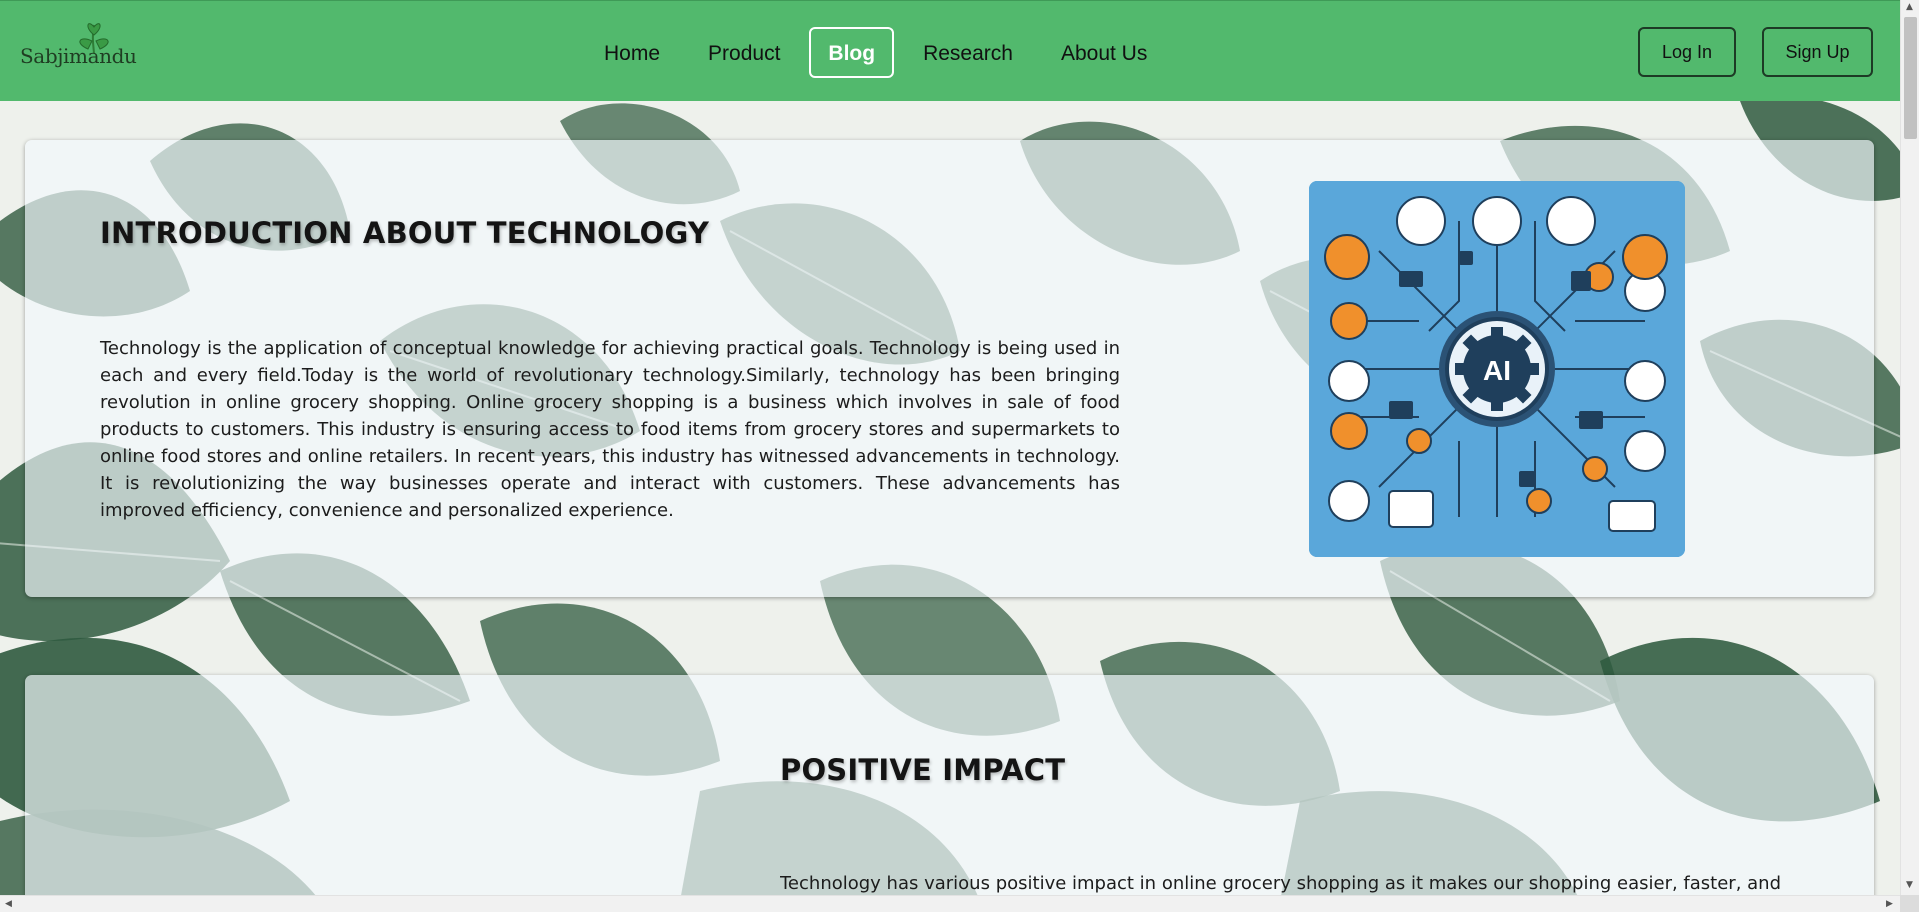 The width and height of the screenshot is (1919, 912). What do you see at coordinates (405, 233) in the screenshot?
I see `intro-heading: INTRODUCTION ABOUT TECHNOLOGY` at bounding box center [405, 233].